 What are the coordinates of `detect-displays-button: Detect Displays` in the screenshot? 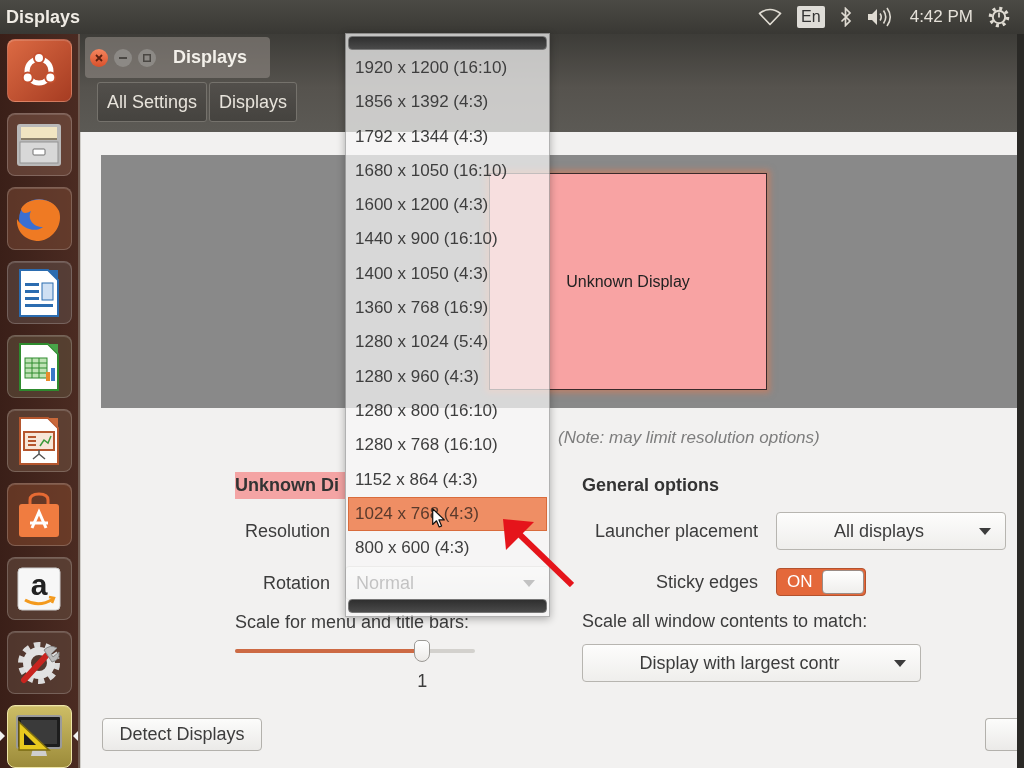 It's located at (182, 734).